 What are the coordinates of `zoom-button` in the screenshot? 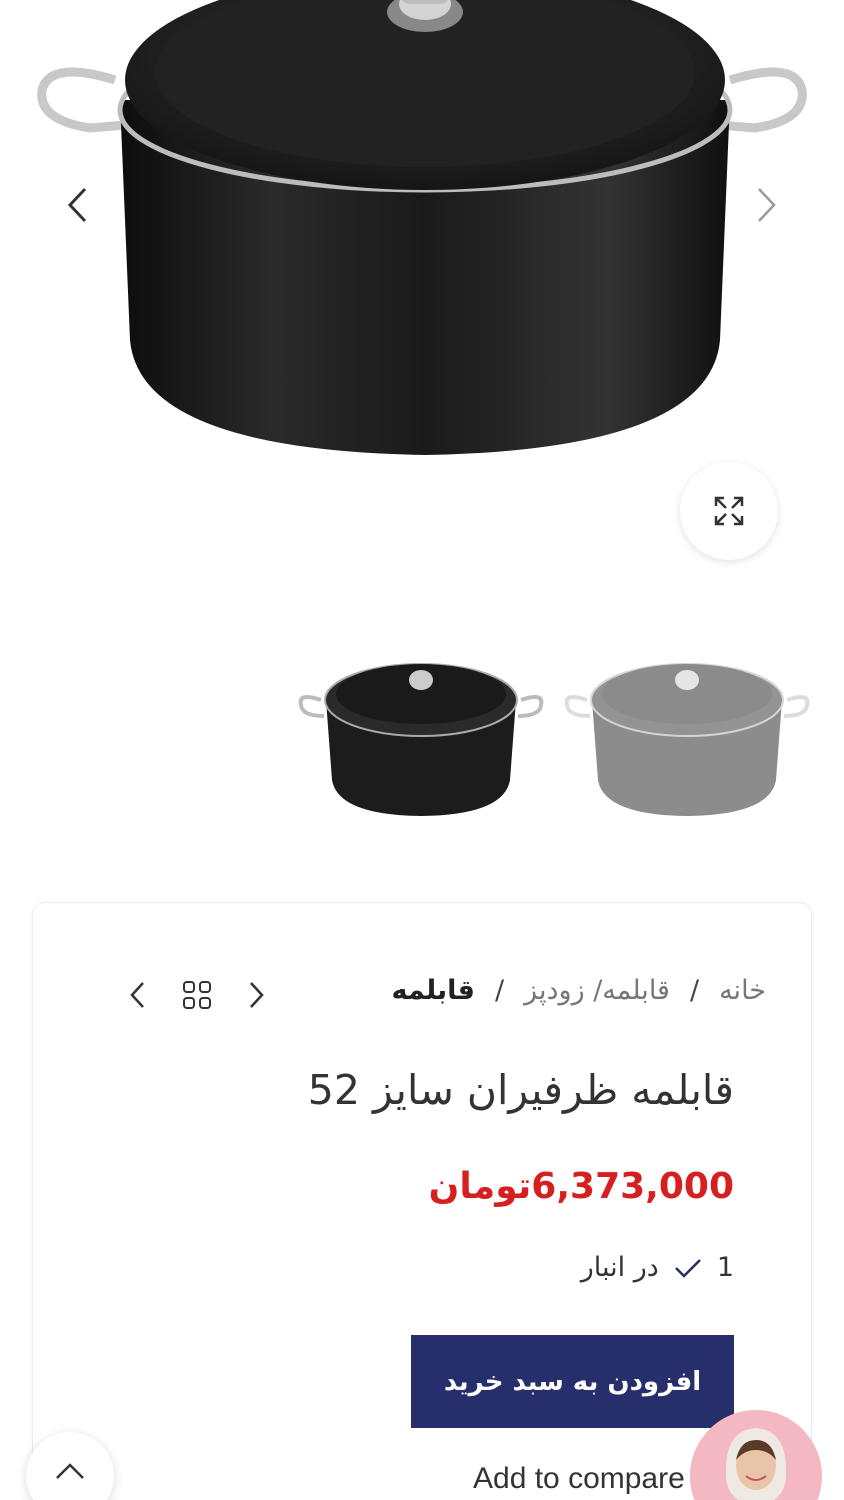 It's located at (729, 511).